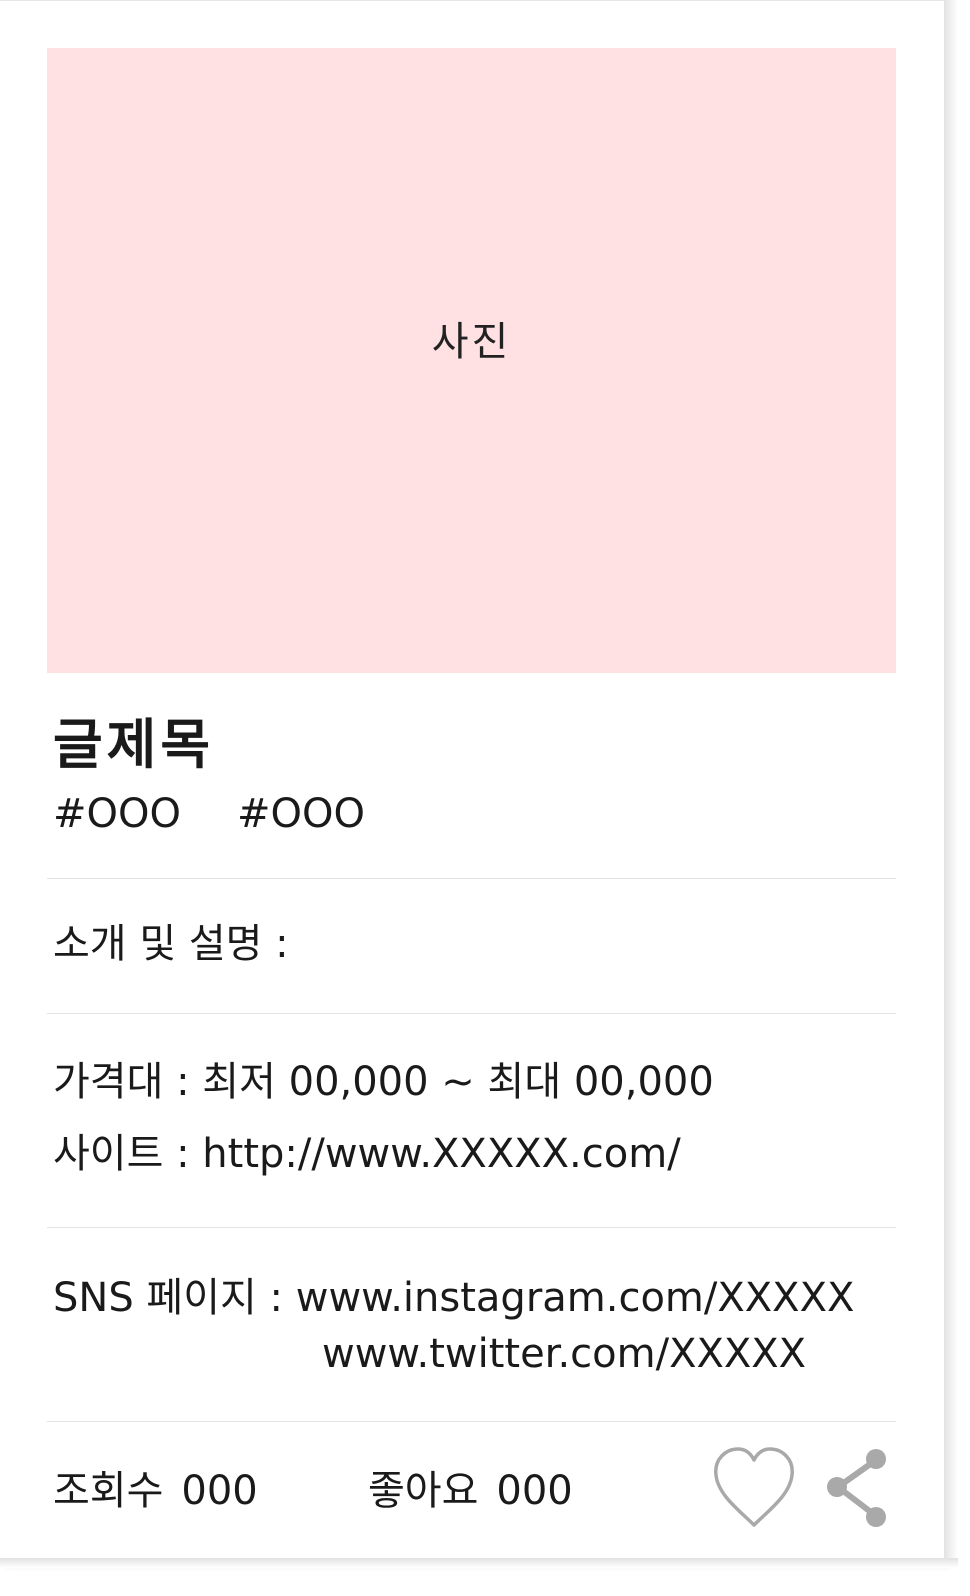 This screenshot has height=1596, width=970. I want to click on sns-row: SNS 페이지 : www.instagram.com/XXXXX, so click(453, 1298).